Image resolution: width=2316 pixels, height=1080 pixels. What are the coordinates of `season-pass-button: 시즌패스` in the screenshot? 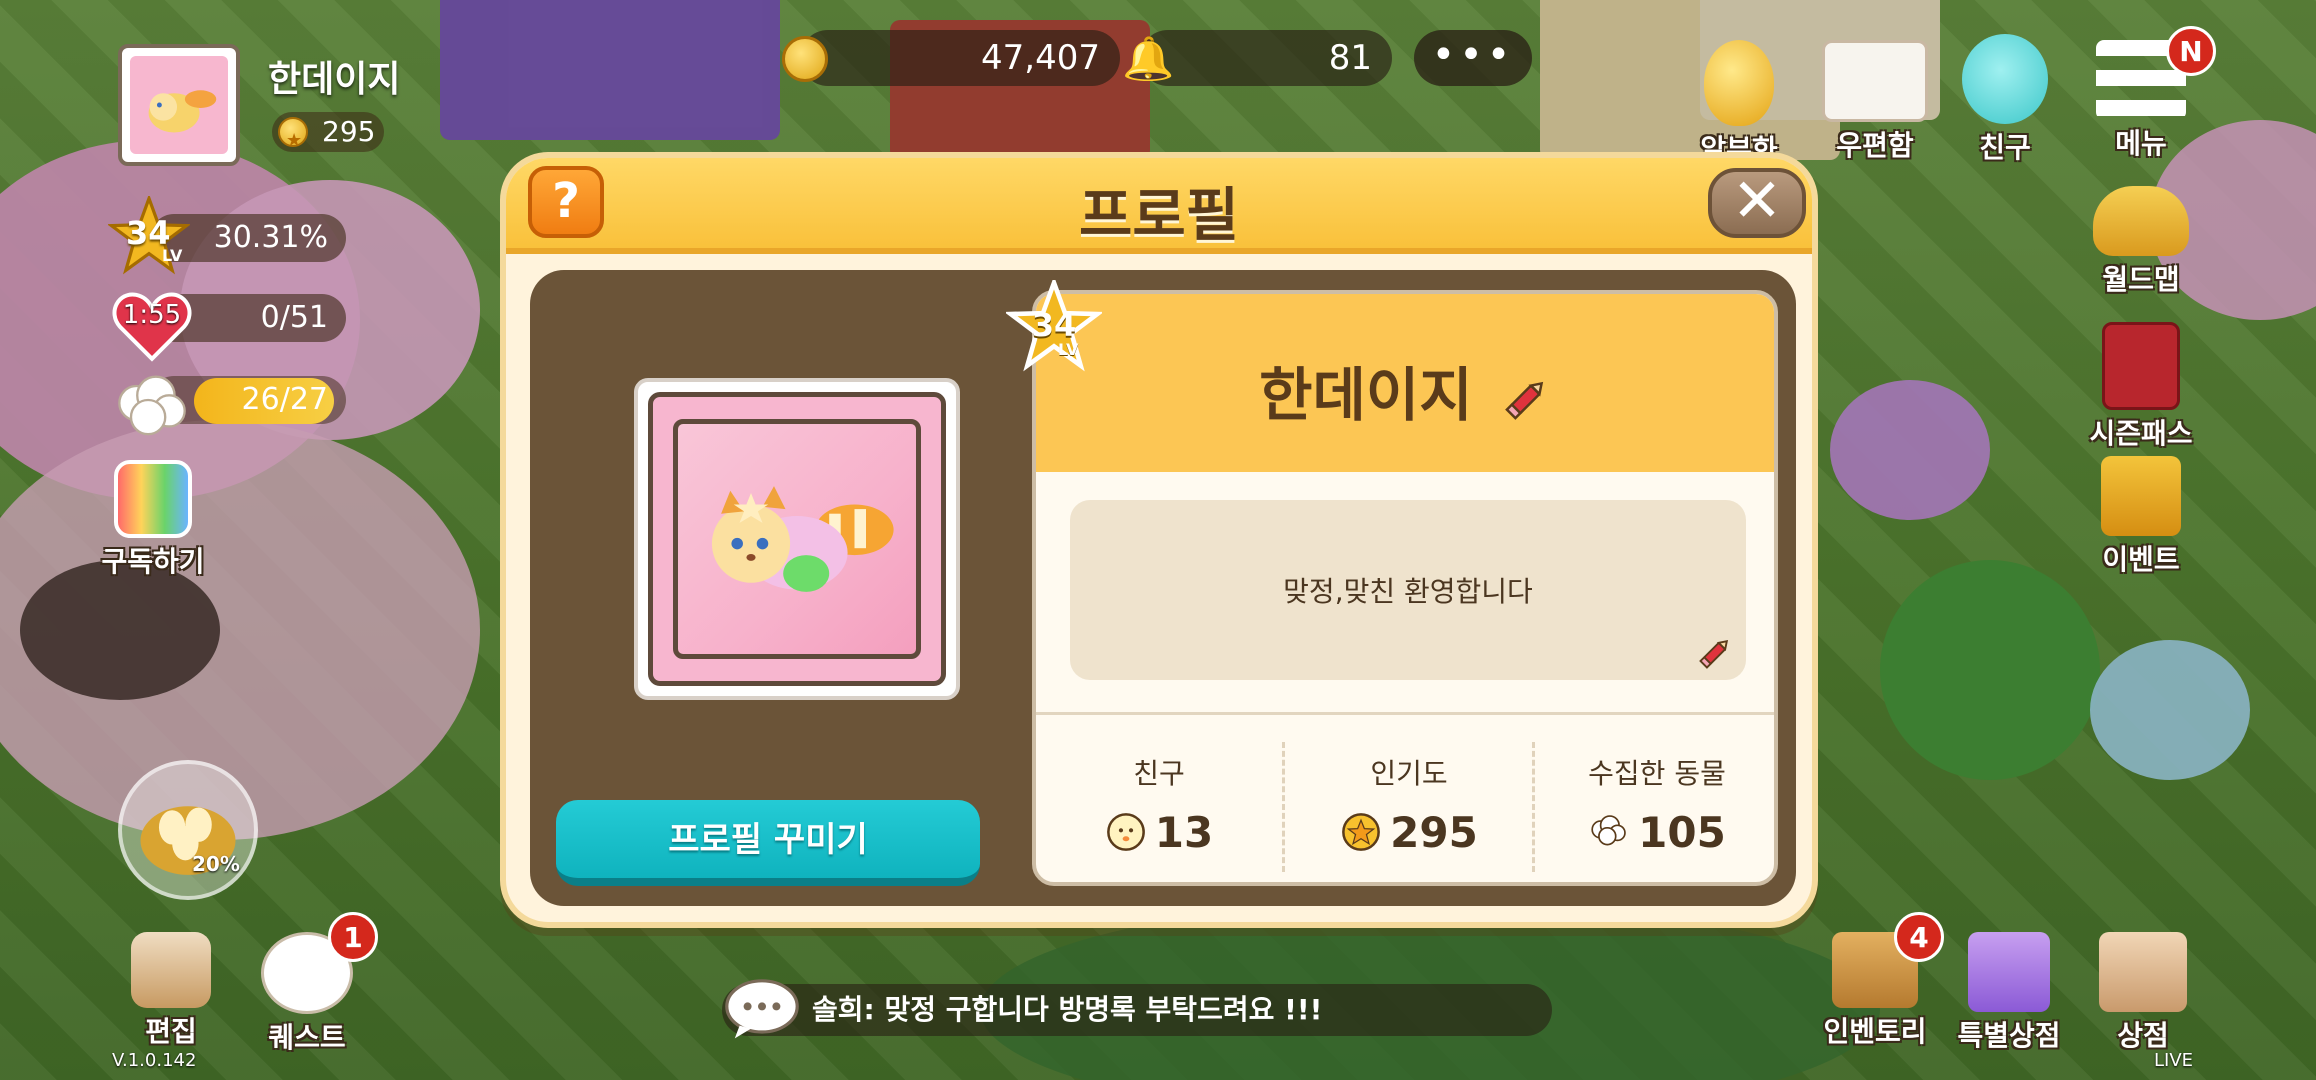 It's located at (2141, 387).